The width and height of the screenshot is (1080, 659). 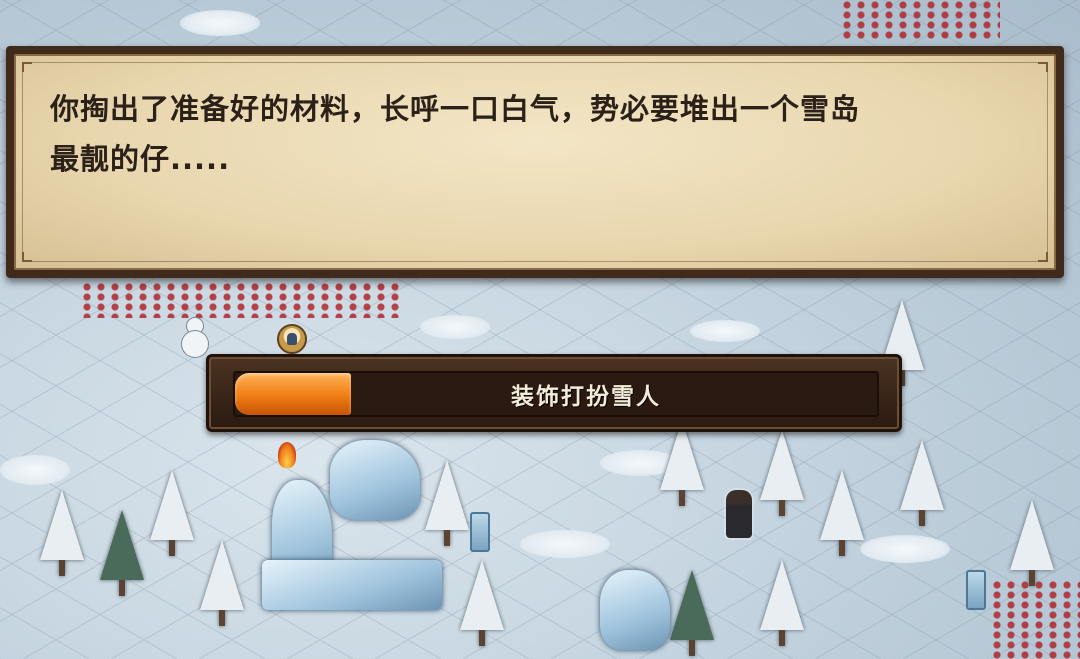 What do you see at coordinates (455, 109) in the screenshot?
I see `dialog-line-1: 你掏出了准备好的材料，长呼一口白气，势必要堆出一个雪岛` at bounding box center [455, 109].